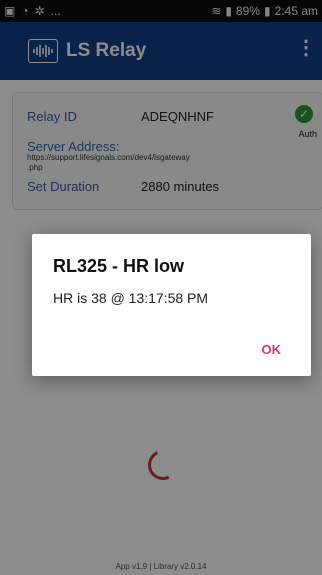 This screenshot has height=575, width=322. What do you see at coordinates (119, 266) in the screenshot?
I see `dialog-title: RL325 - HR low` at bounding box center [119, 266].